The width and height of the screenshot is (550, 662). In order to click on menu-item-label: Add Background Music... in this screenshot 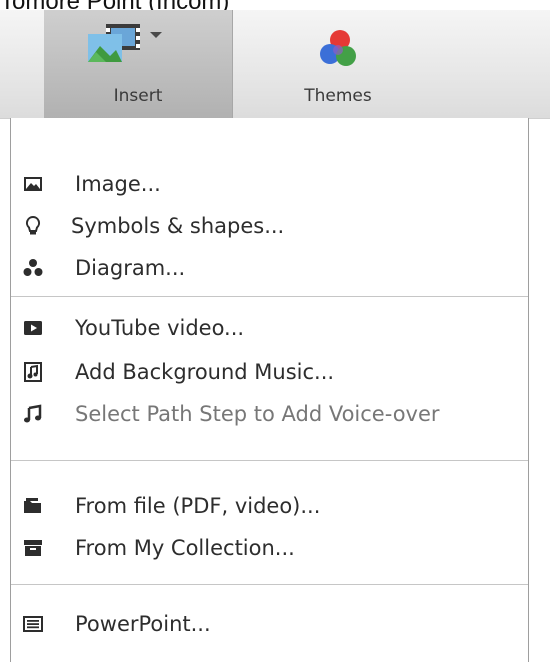, I will do `click(205, 372)`.